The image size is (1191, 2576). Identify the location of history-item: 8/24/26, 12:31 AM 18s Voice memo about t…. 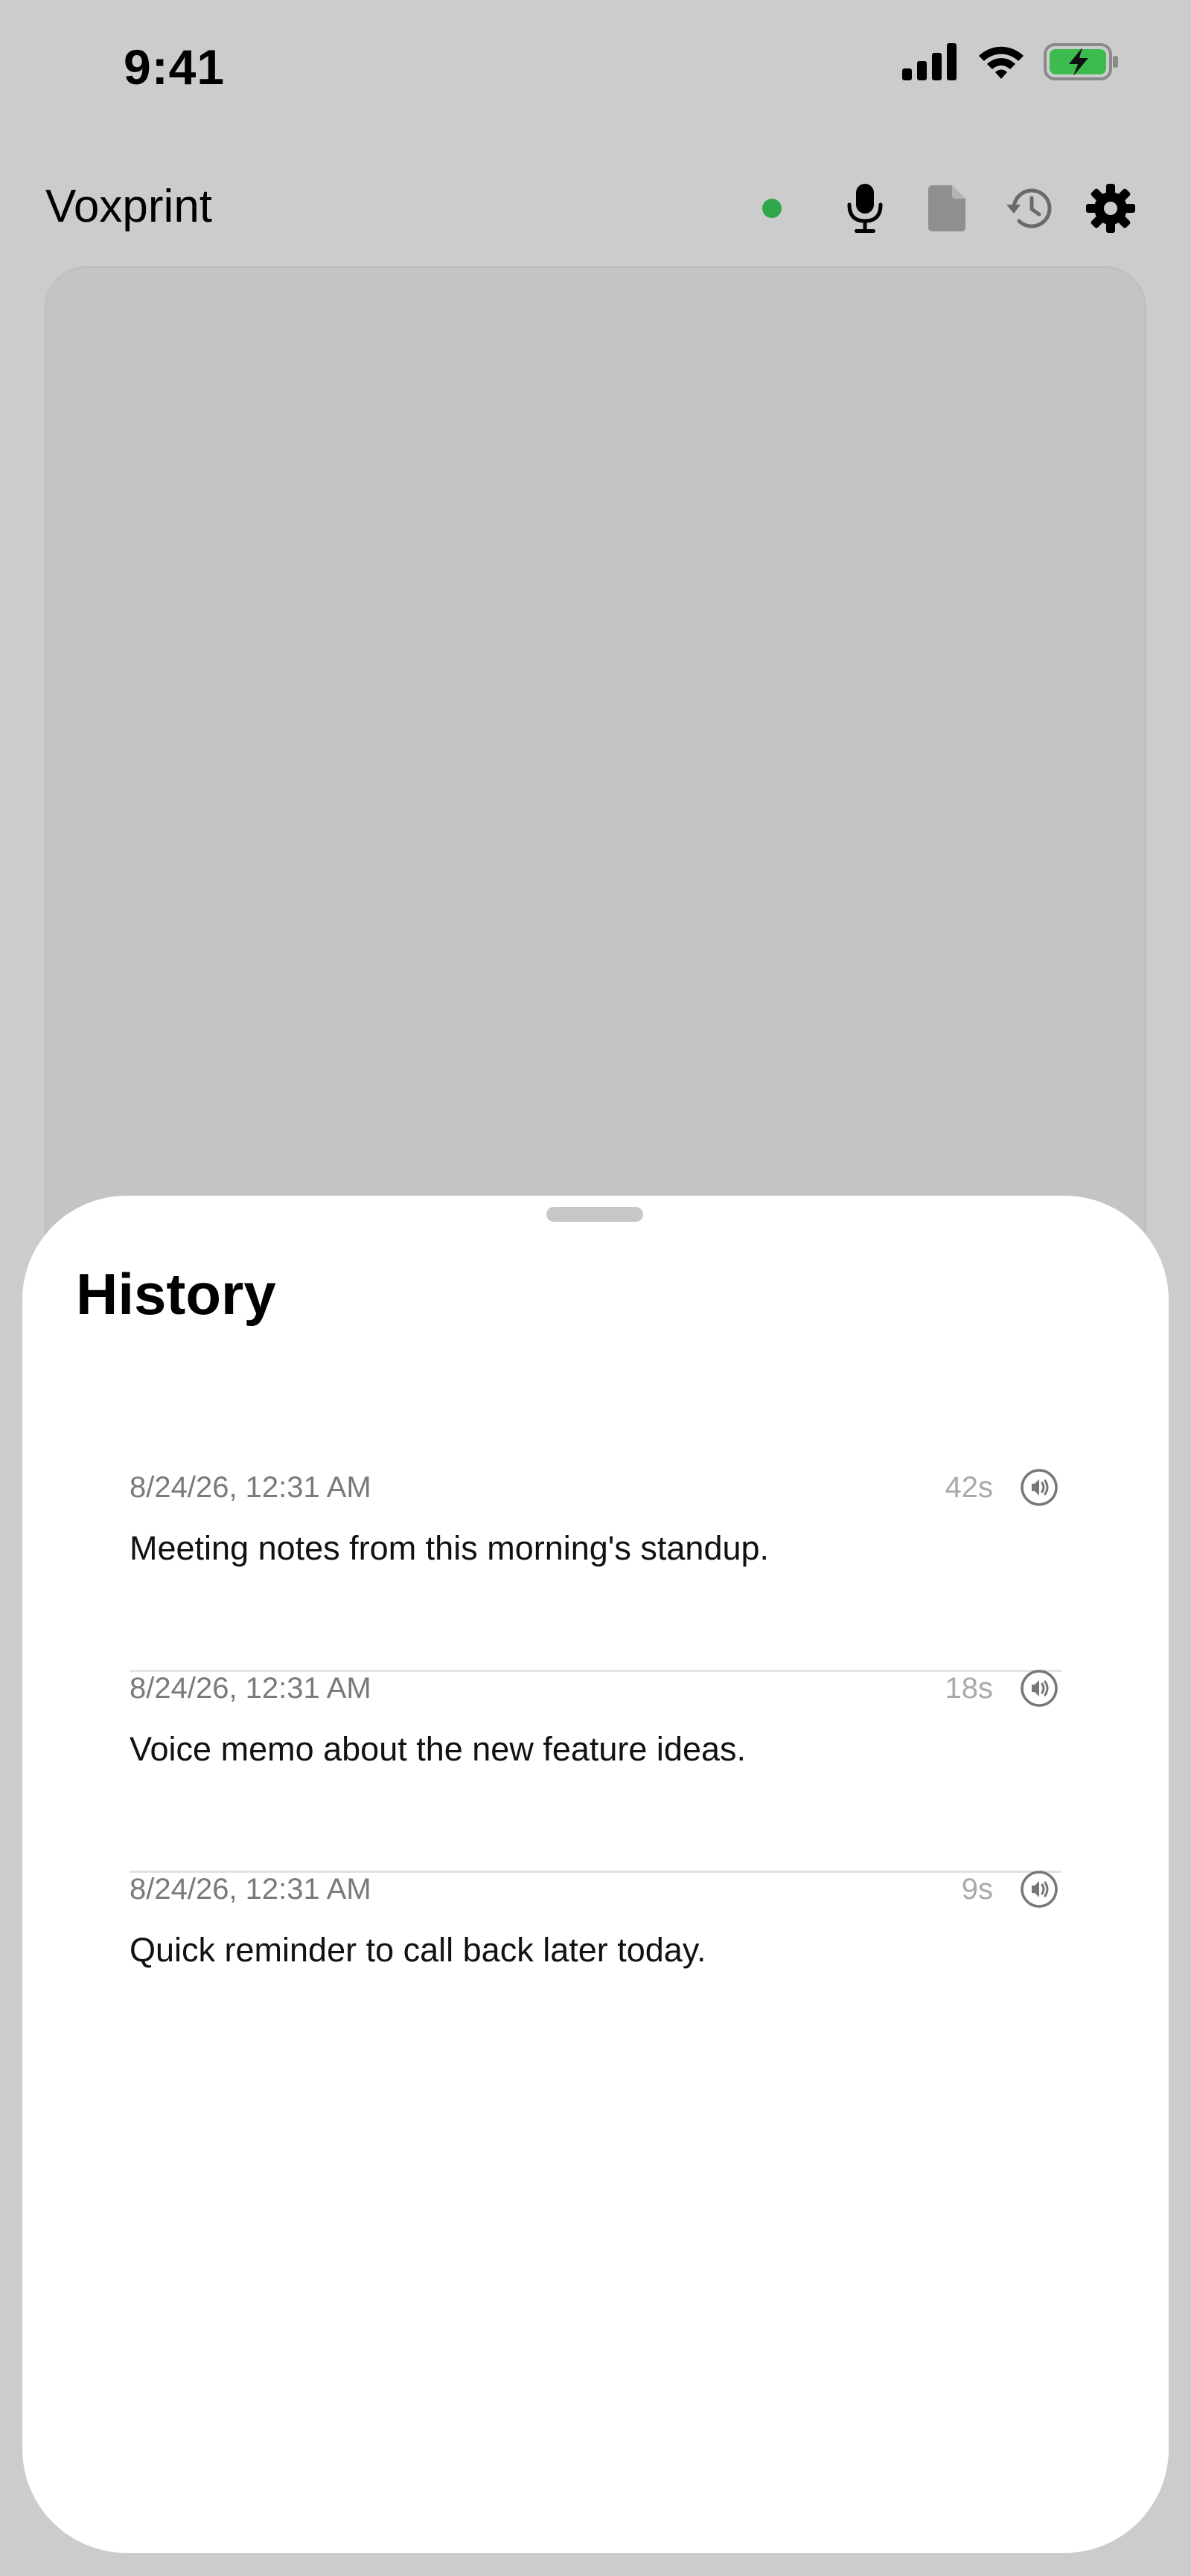
(595, 1771).